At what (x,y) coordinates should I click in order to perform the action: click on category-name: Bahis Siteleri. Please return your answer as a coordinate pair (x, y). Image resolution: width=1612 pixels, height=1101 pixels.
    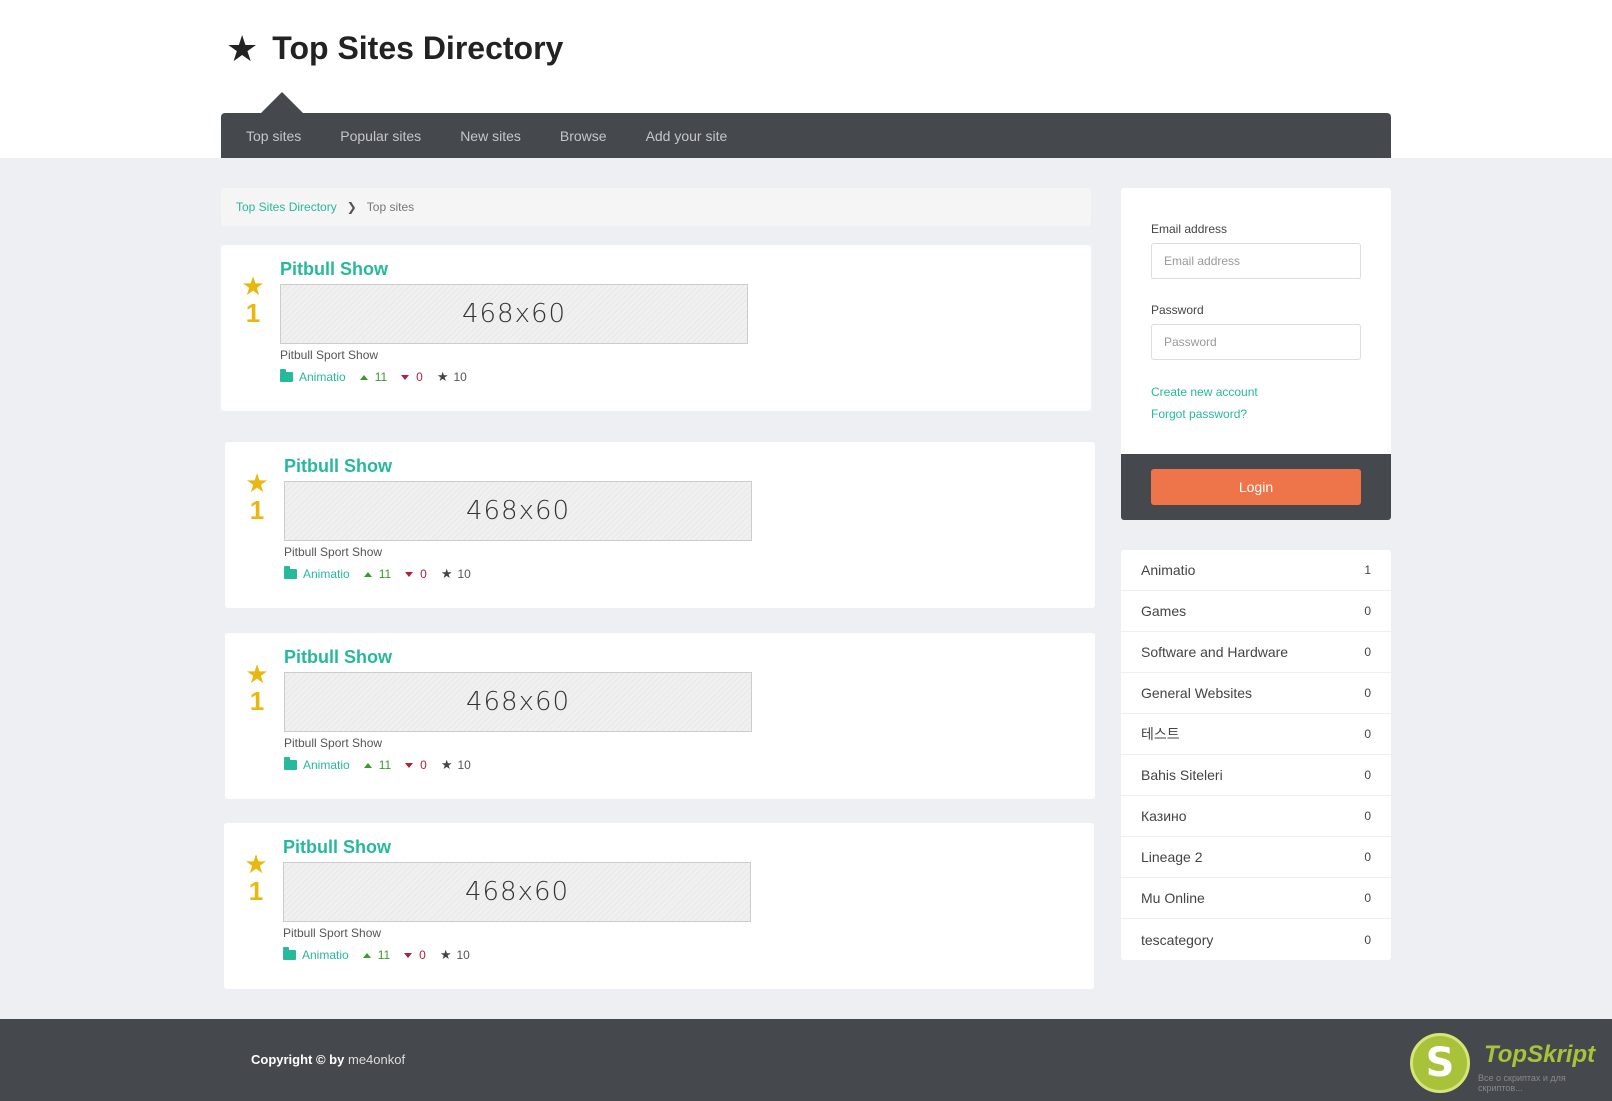
    Looking at the image, I should click on (1182, 775).